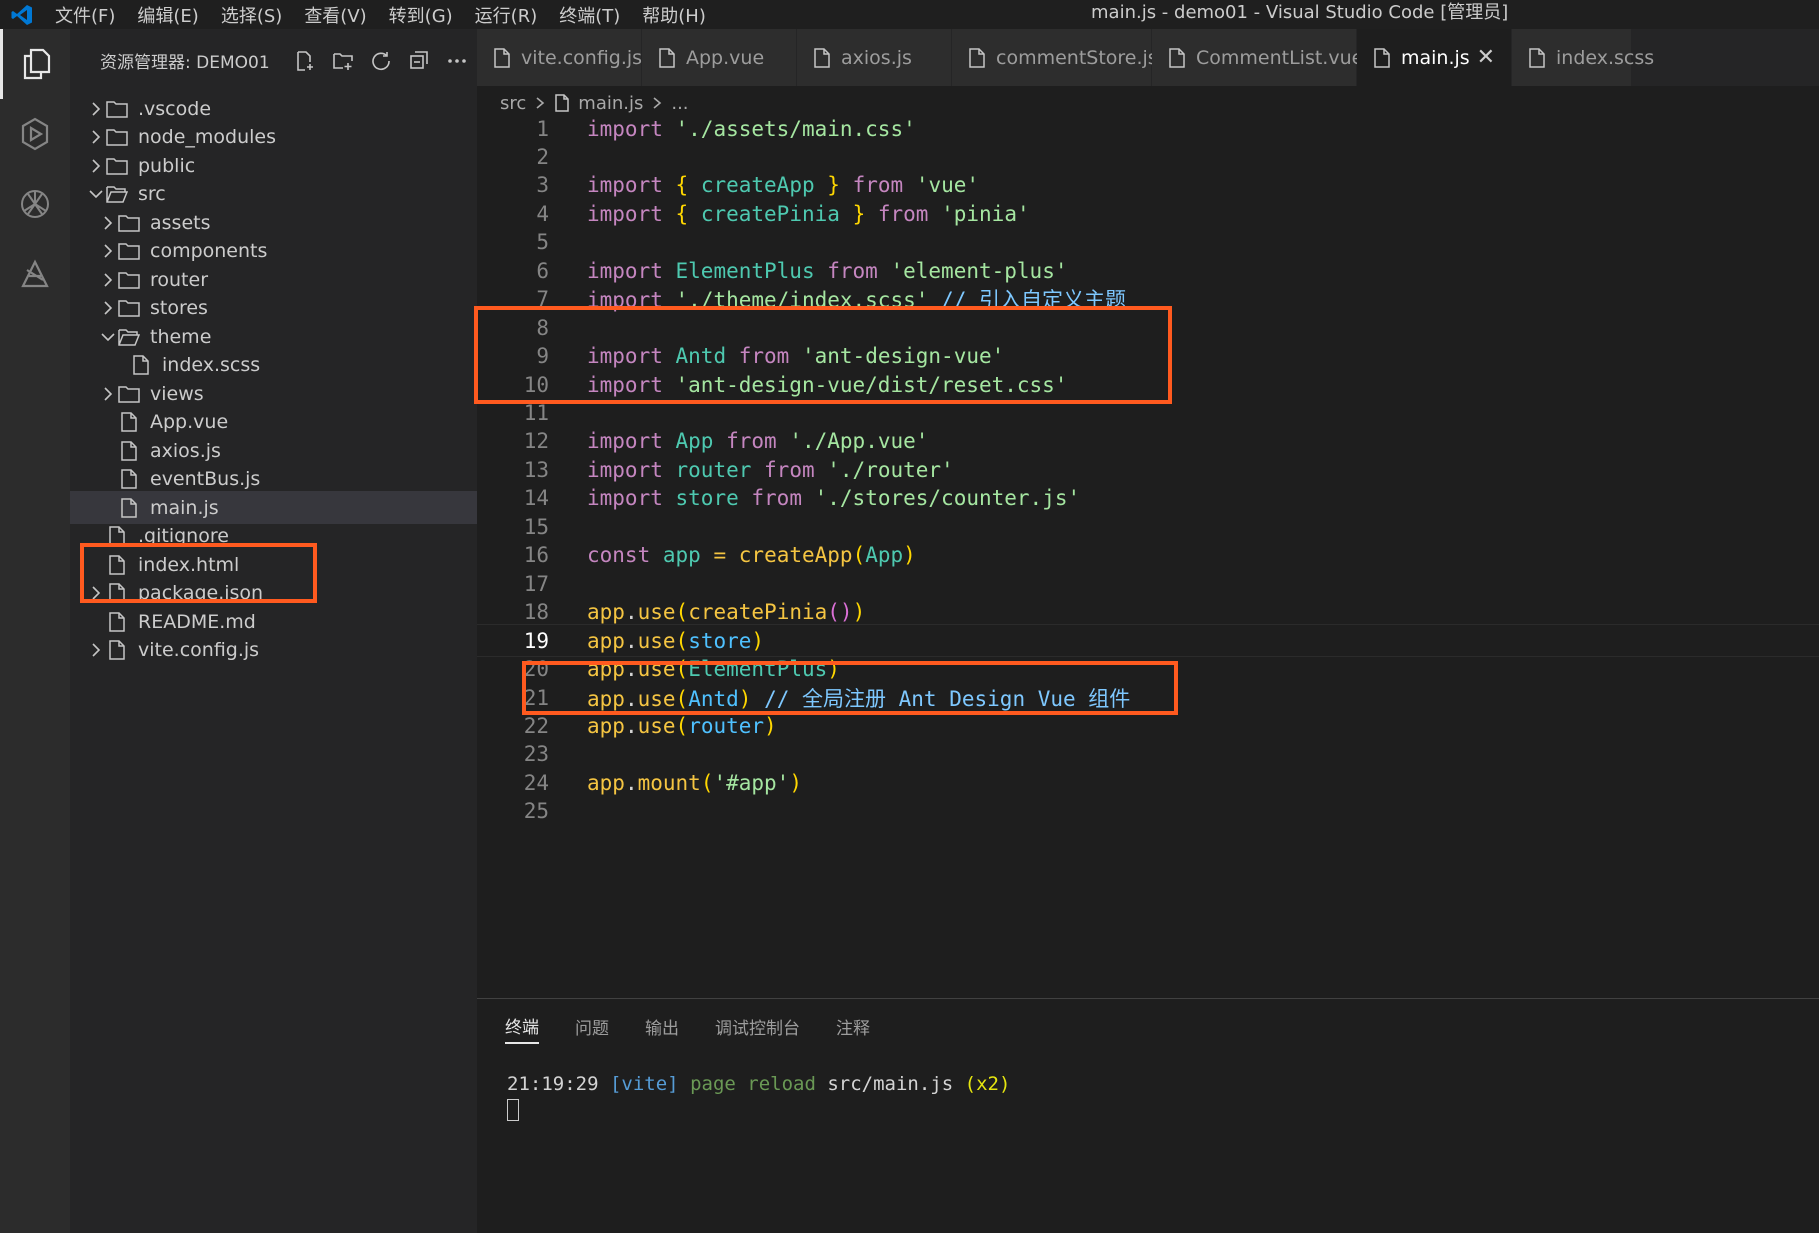 The image size is (1819, 1233). I want to click on line-code: app.use(createPinia()), so click(726, 612).